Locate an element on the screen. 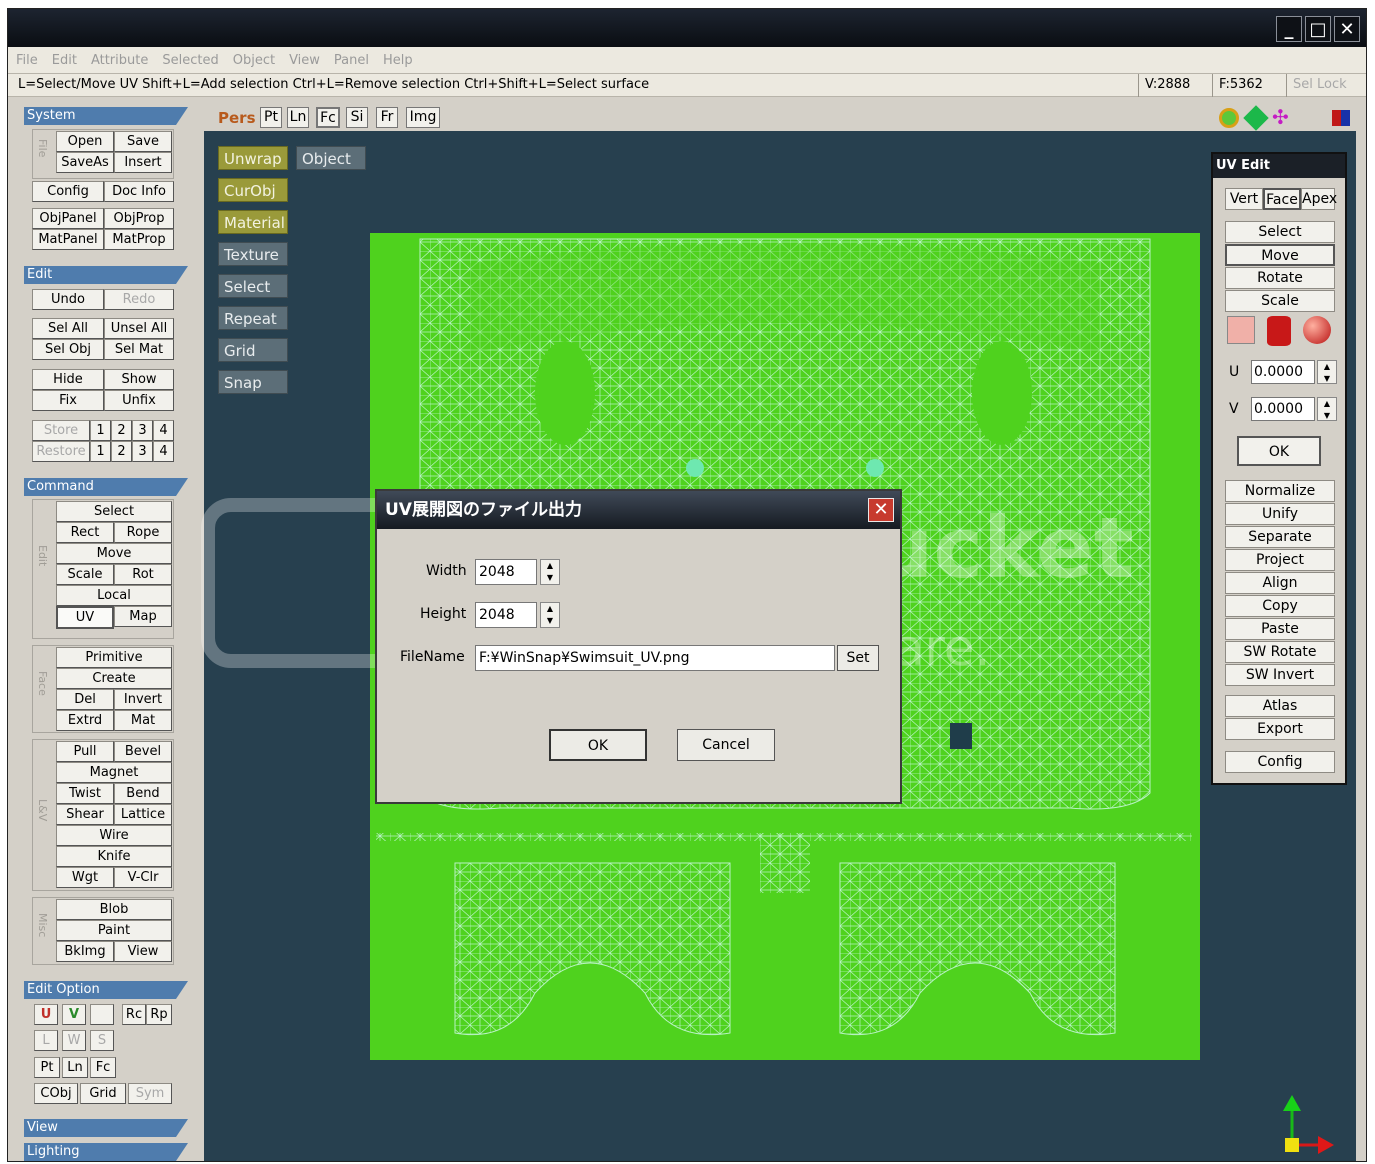  hide-button: Hide is located at coordinates (68, 379).